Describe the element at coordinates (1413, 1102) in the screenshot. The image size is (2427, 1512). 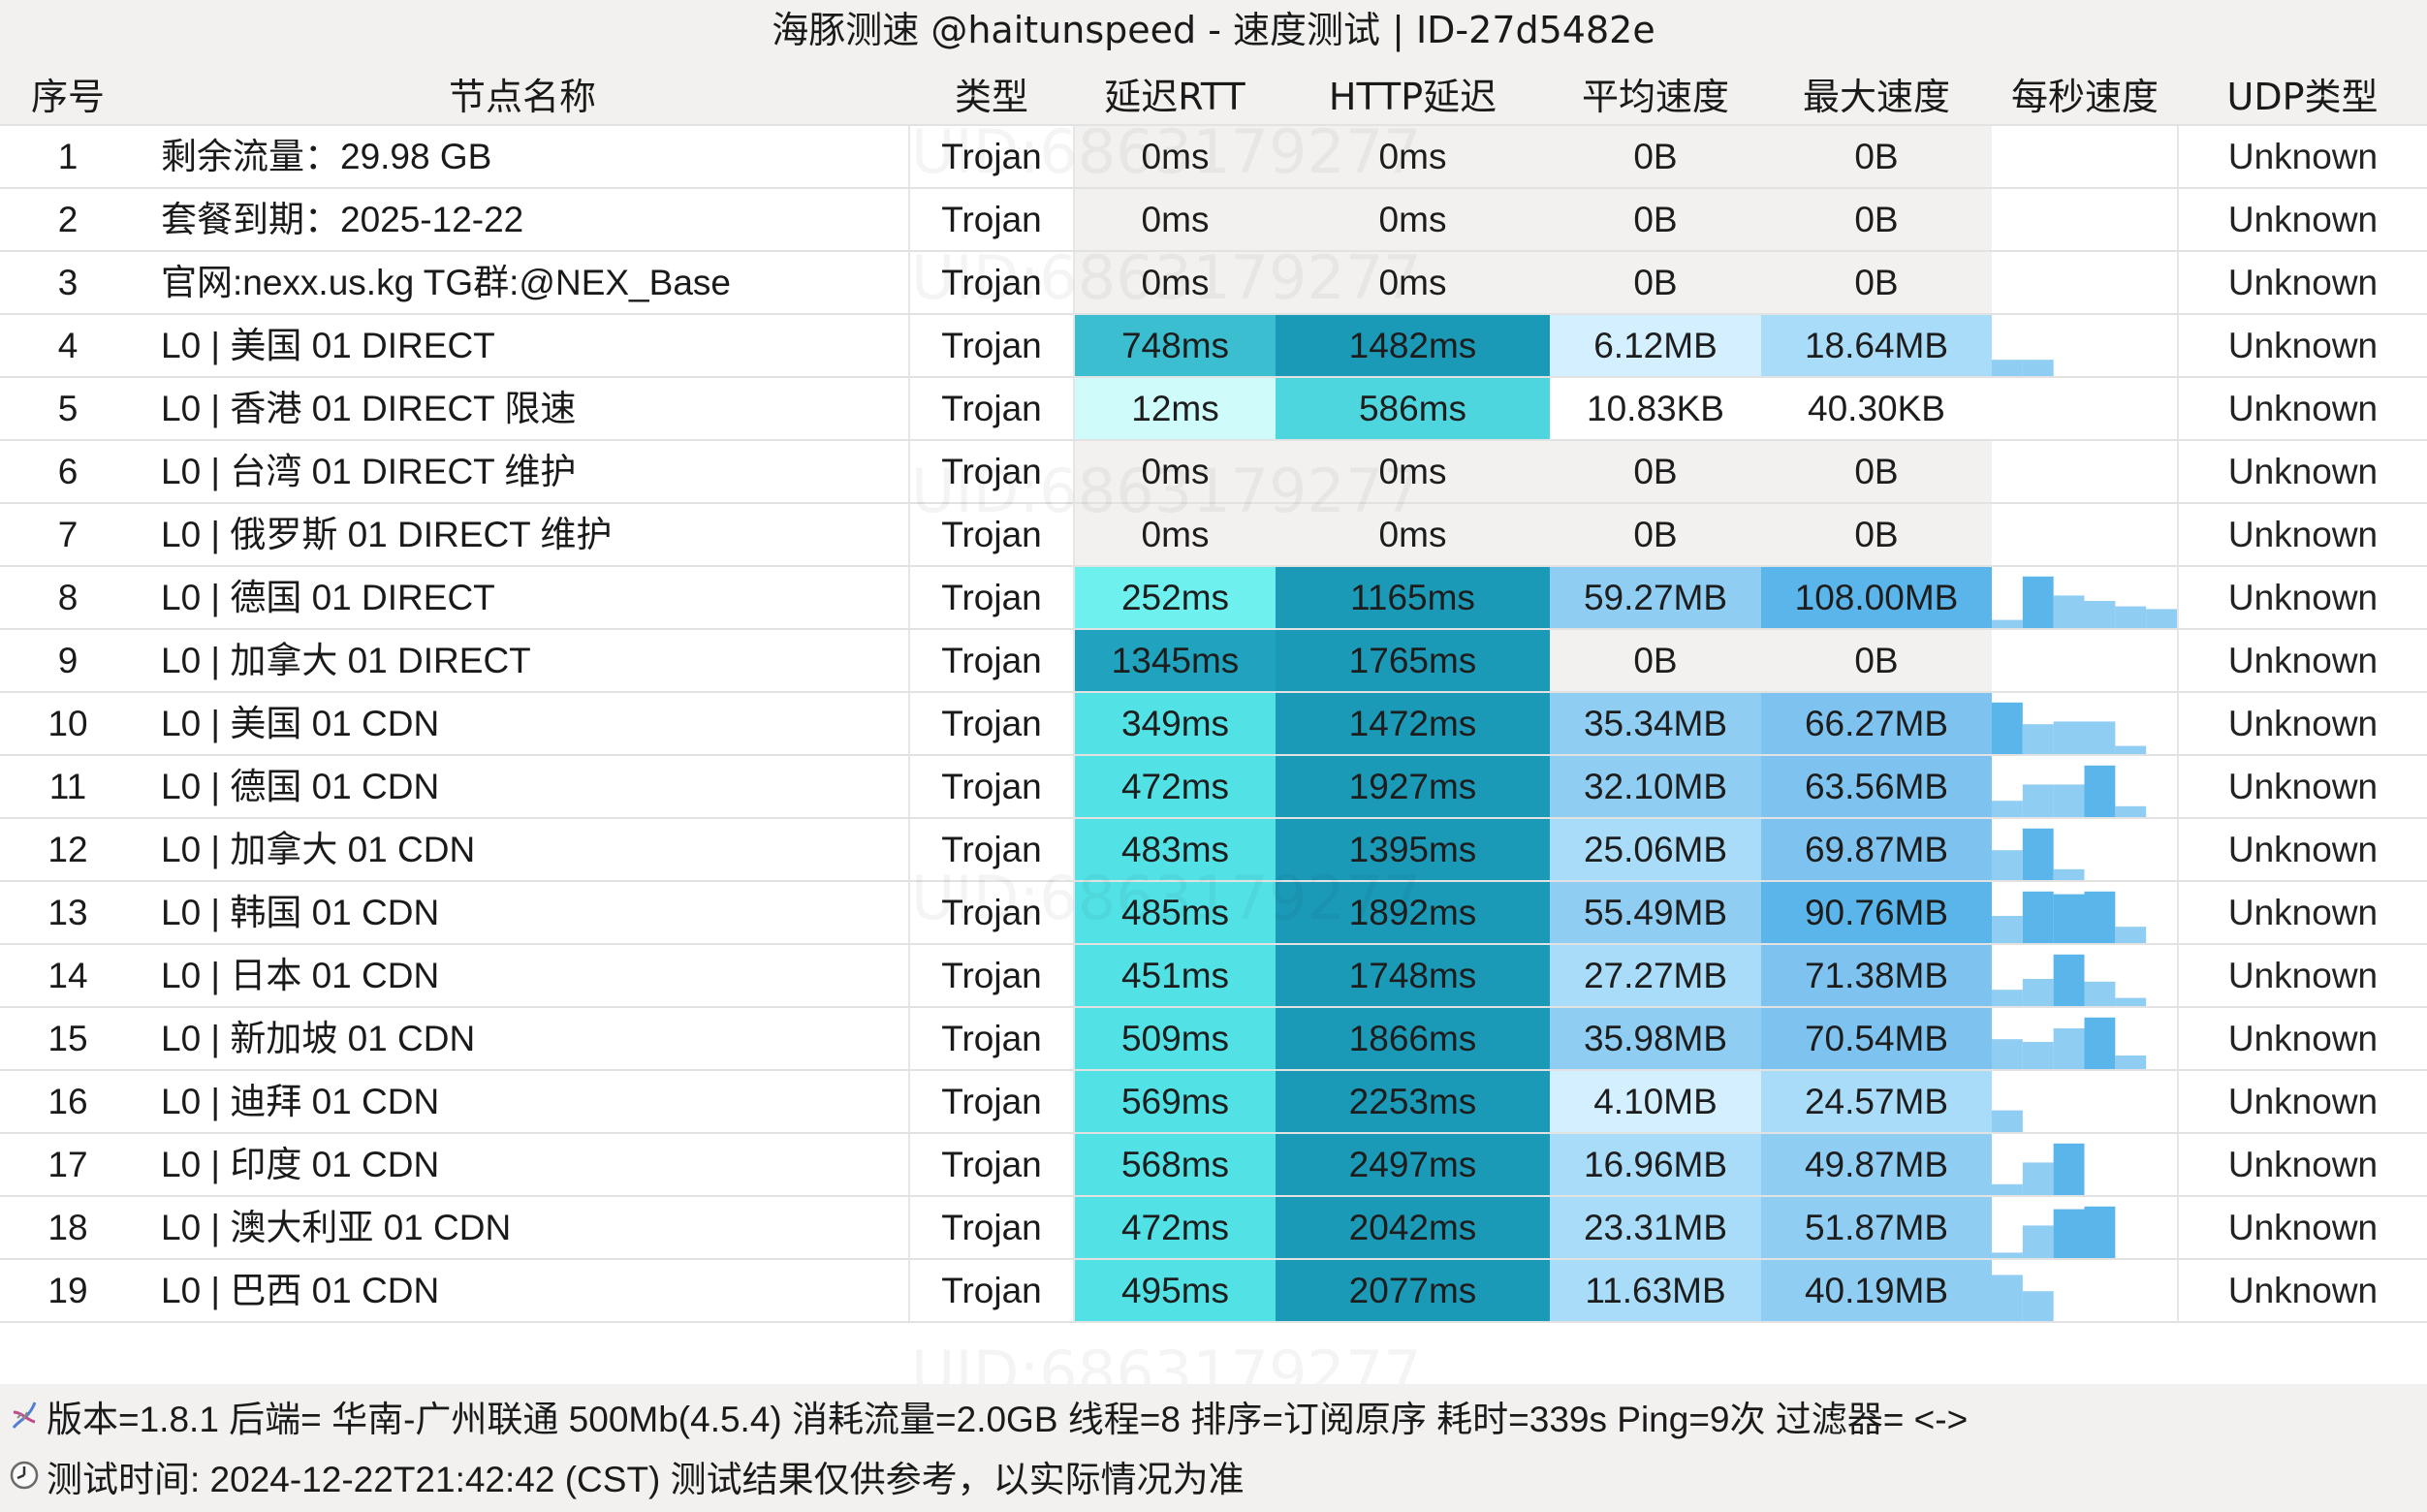
I see `cell-http-latency: 2253ms` at that location.